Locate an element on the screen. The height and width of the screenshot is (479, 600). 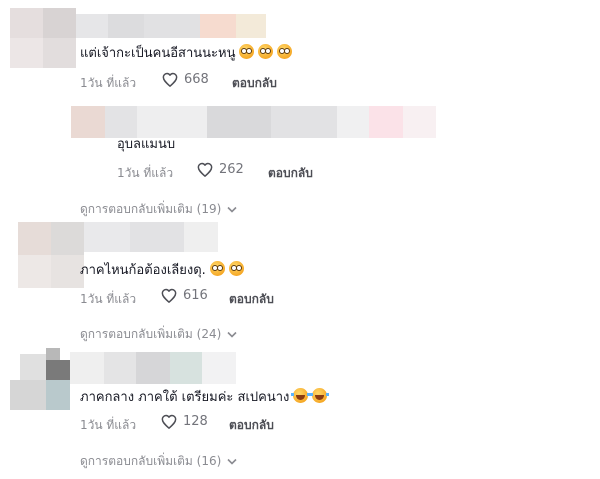
comment-text: ภาคไหนก้อต้องเลียงดุ. is located at coordinates (162, 270).